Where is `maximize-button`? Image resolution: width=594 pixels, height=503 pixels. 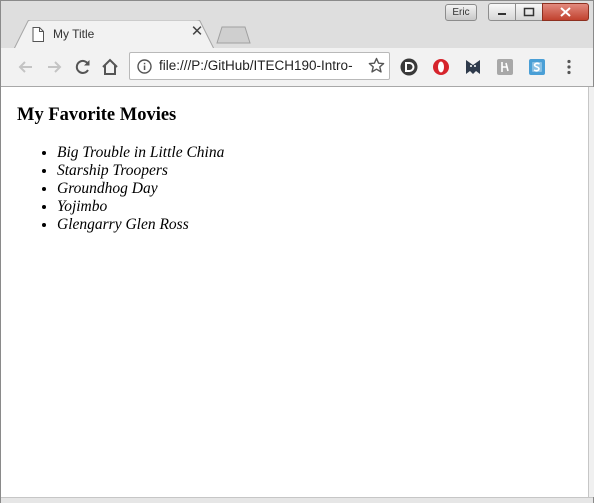 maximize-button is located at coordinates (529, 12).